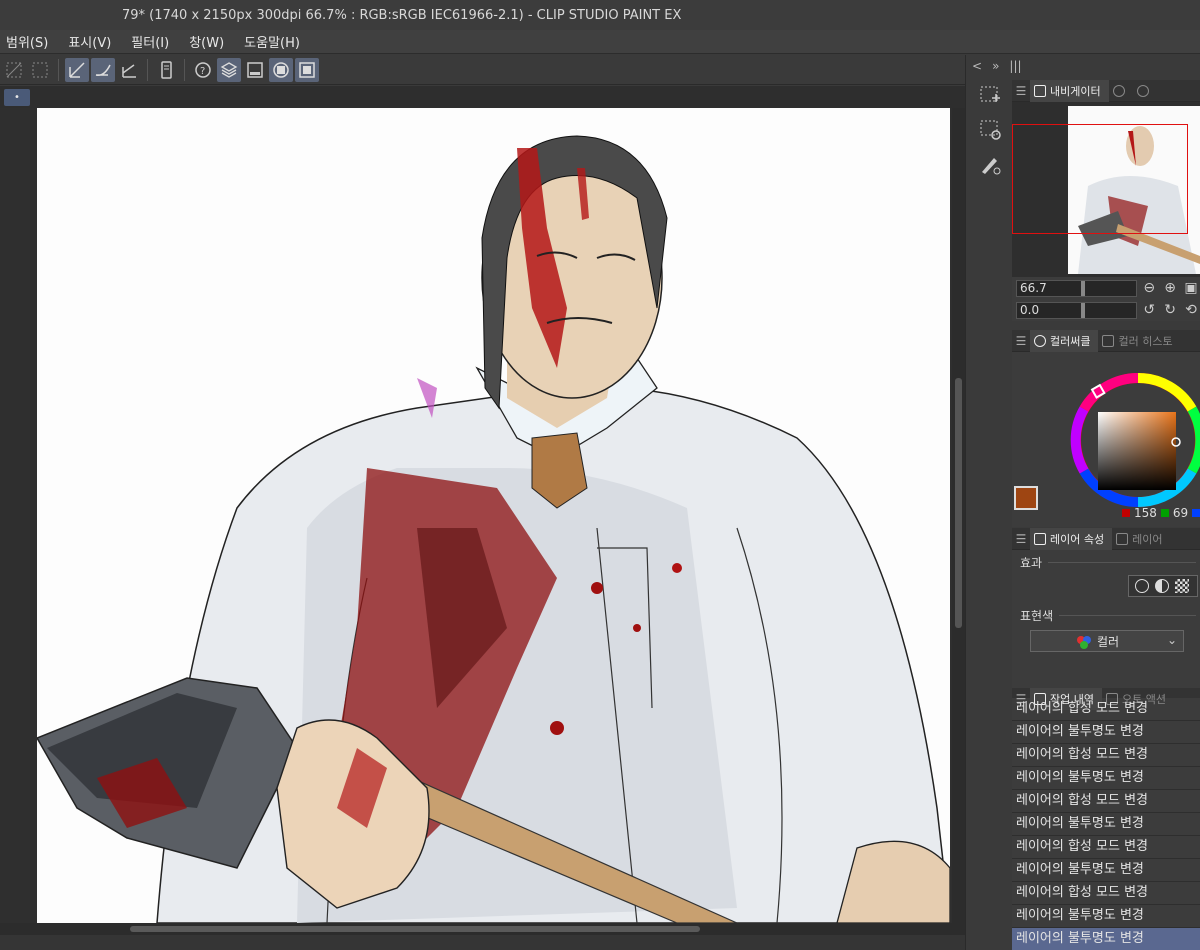  I want to click on navigator-view-frame, so click(1100, 179).